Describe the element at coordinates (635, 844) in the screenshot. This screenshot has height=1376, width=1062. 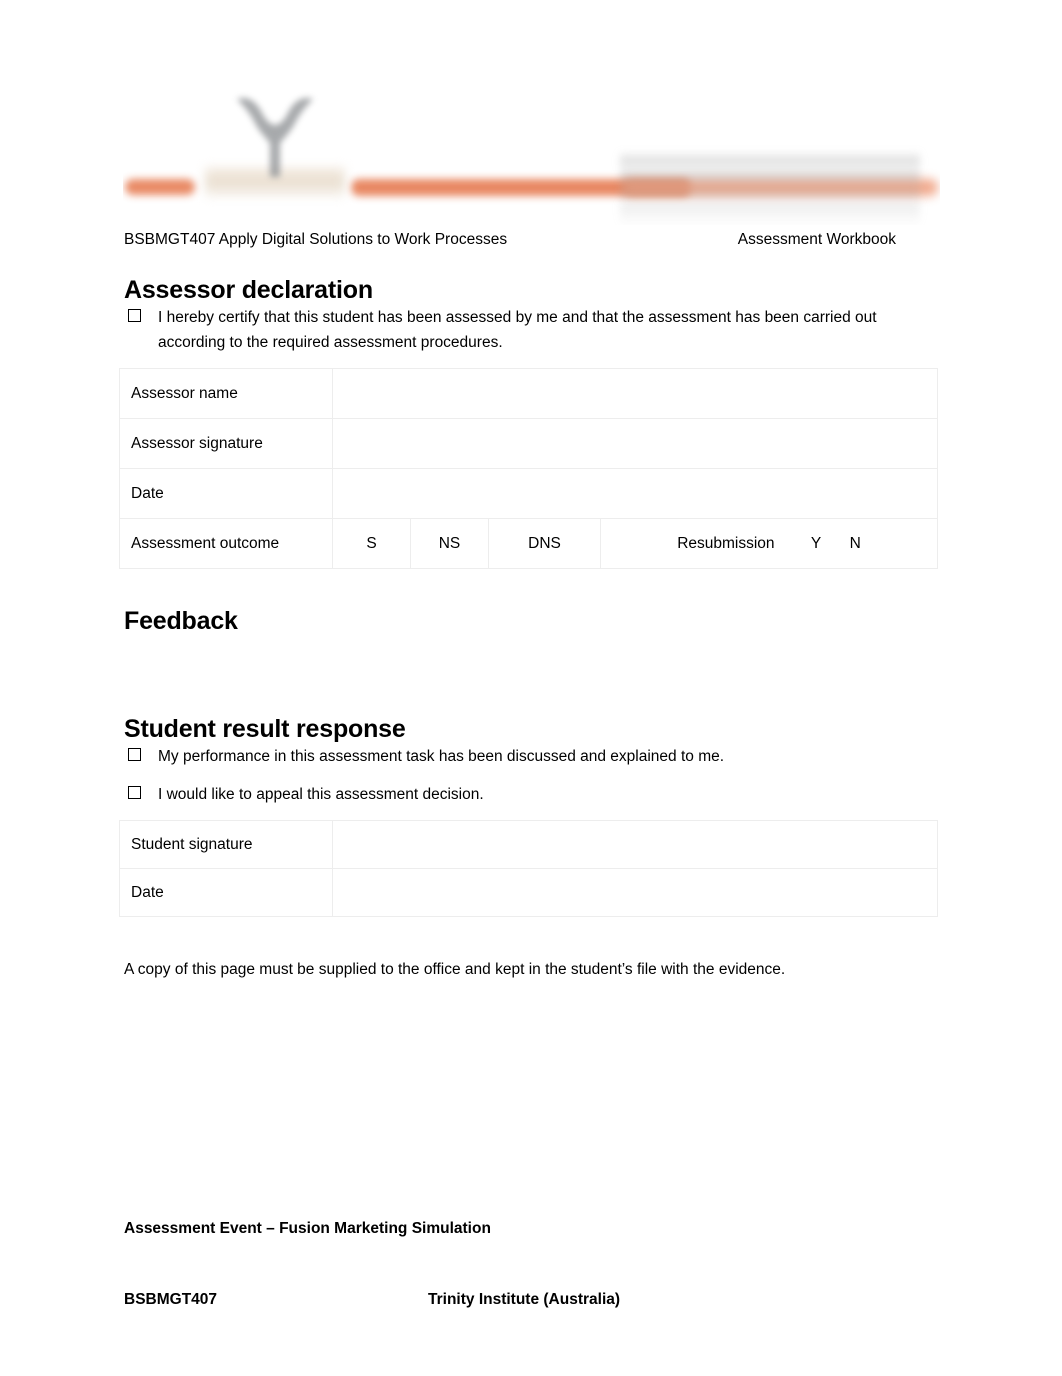
I see `student-signature-field` at that location.